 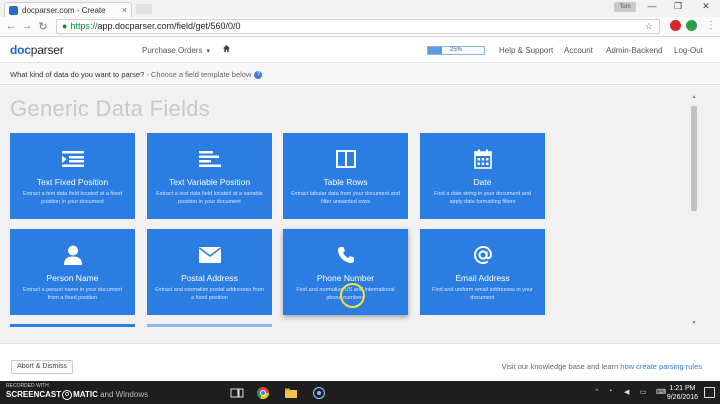 What do you see at coordinates (675, 25) in the screenshot?
I see `opera-extension-icon` at bounding box center [675, 25].